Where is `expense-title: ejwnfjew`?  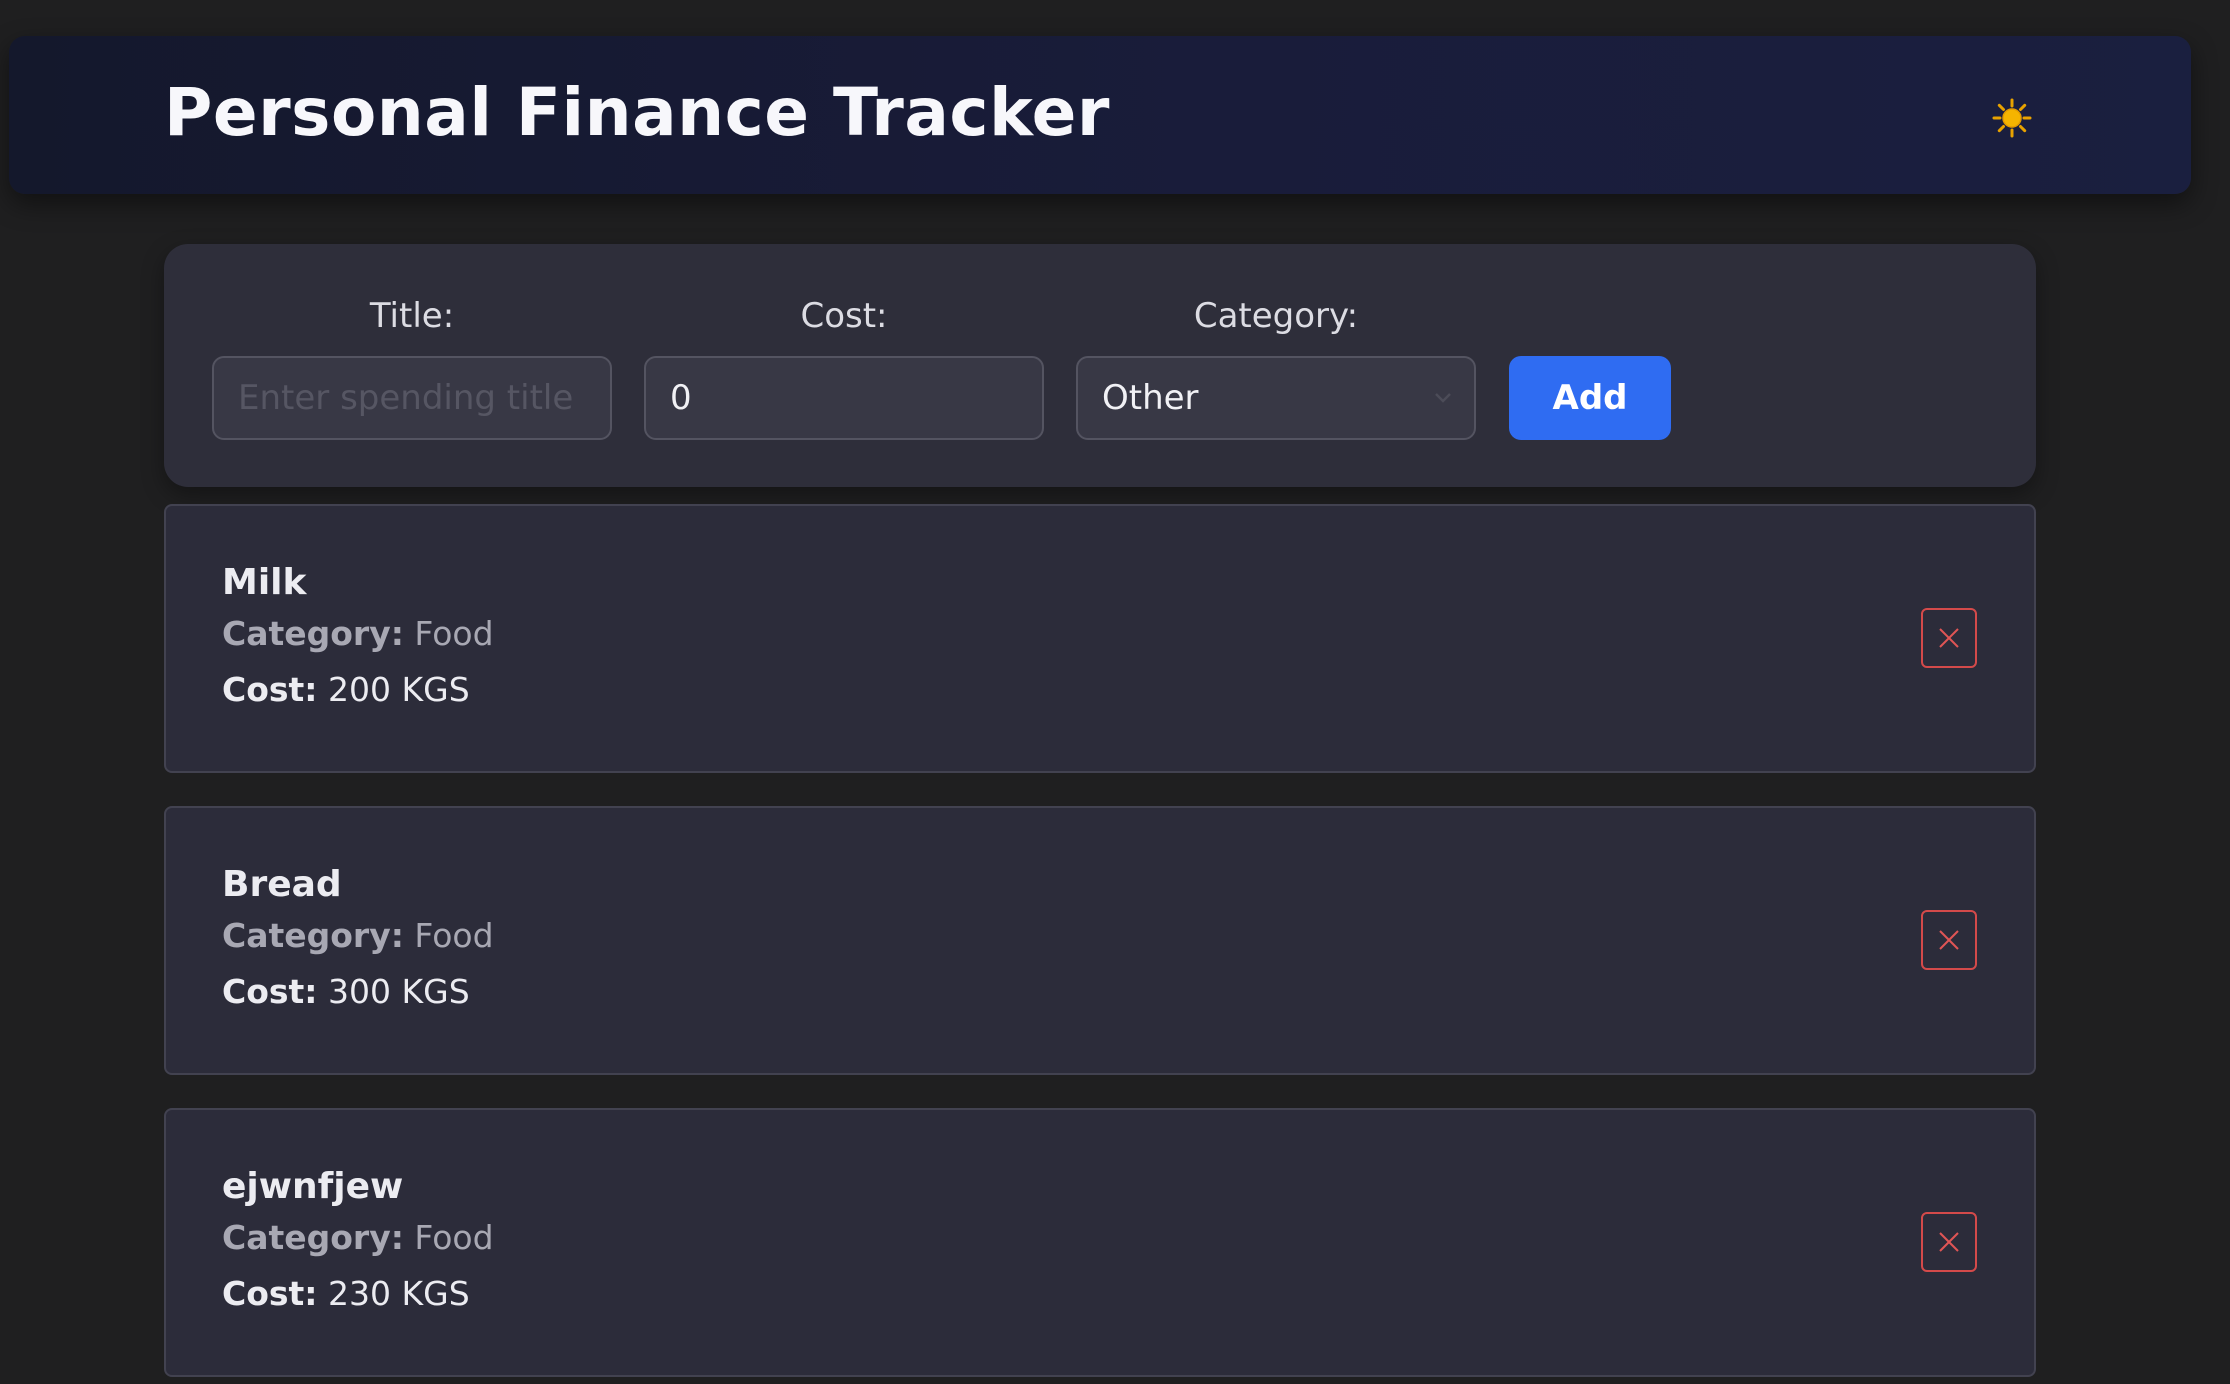
expense-title: ejwnfjew is located at coordinates (313, 1186).